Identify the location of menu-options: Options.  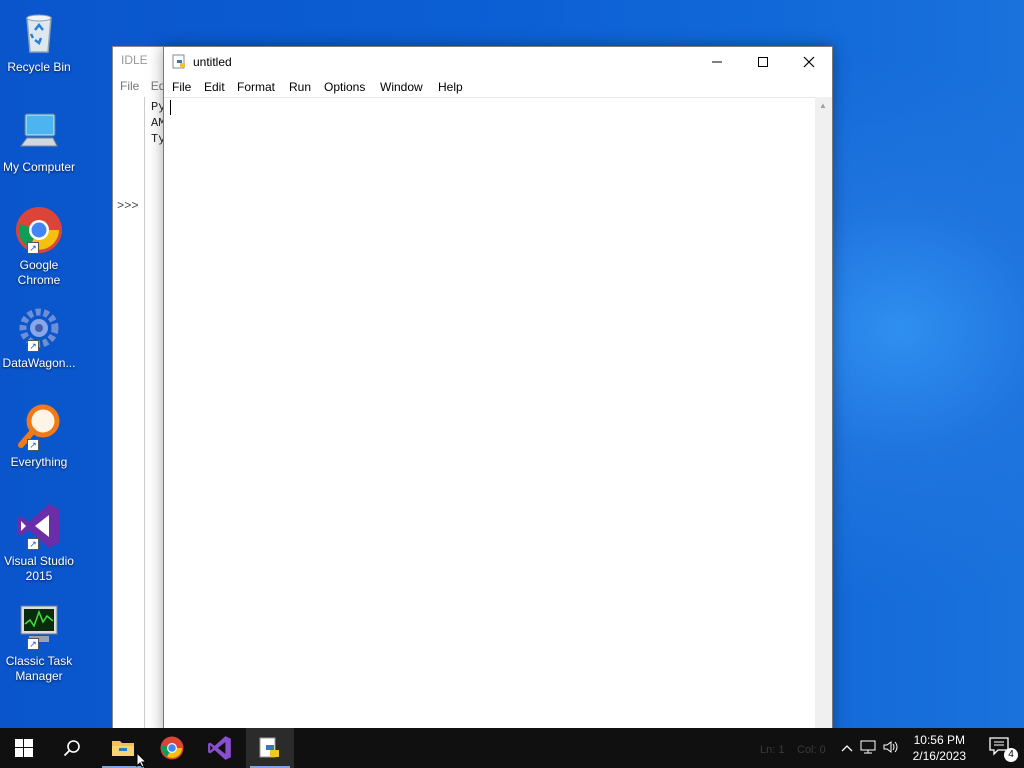
(344, 87).